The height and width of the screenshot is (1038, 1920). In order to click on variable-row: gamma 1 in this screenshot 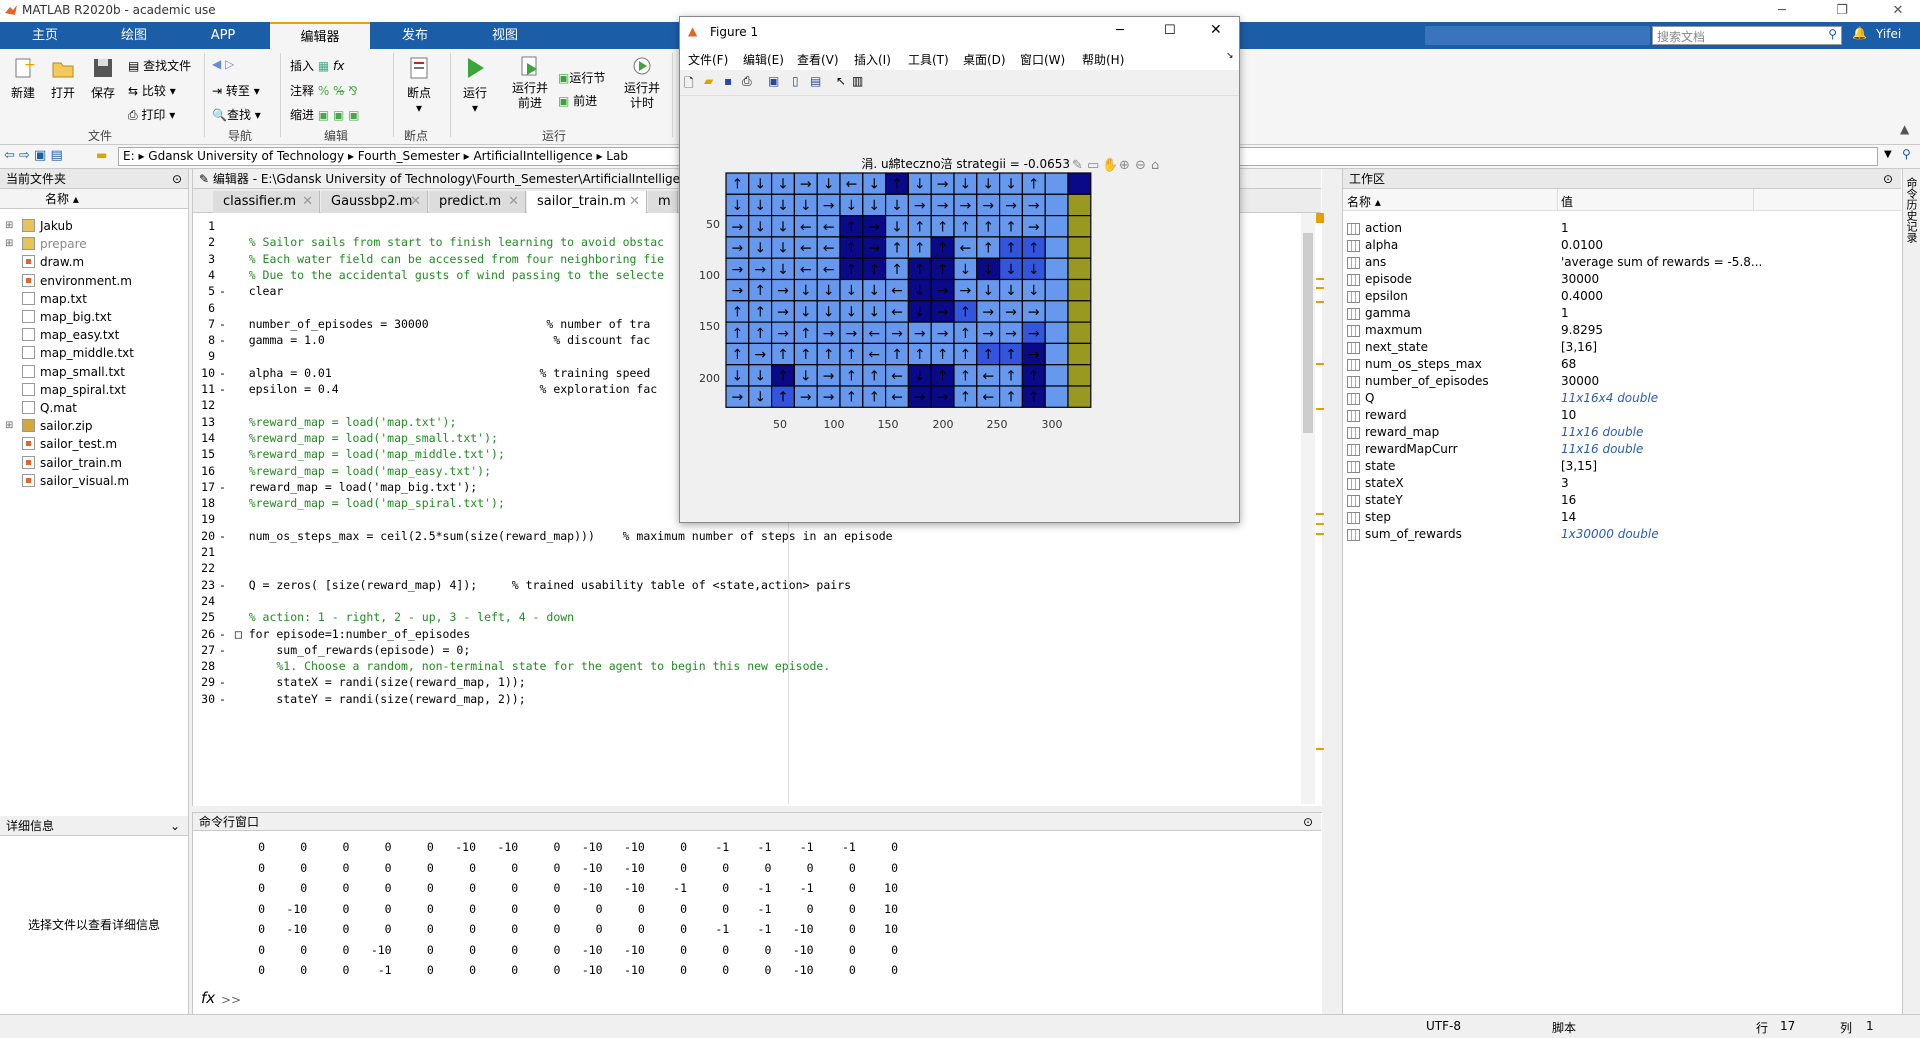, I will do `click(1622, 314)`.